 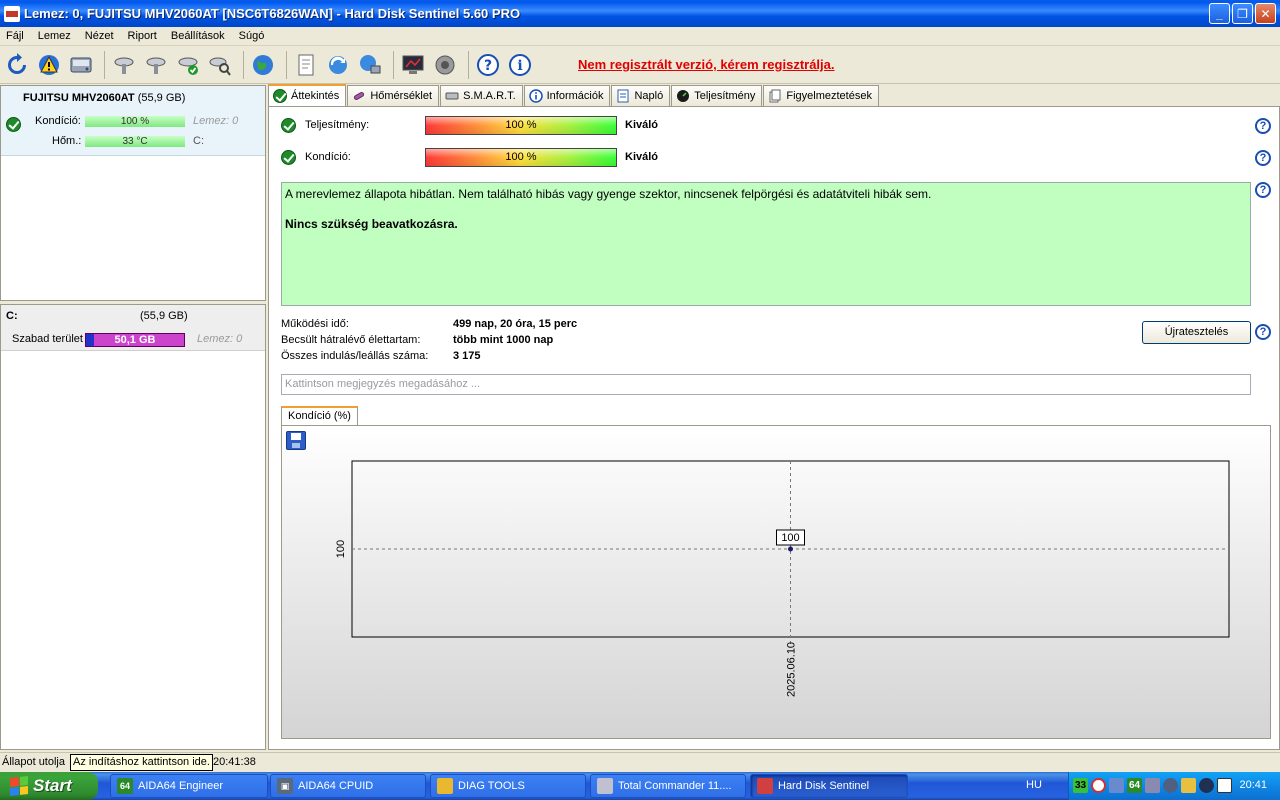 What do you see at coordinates (141, 762) in the screenshot?
I see `tooltip: Az indításhoz kattintson ide.` at bounding box center [141, 762].